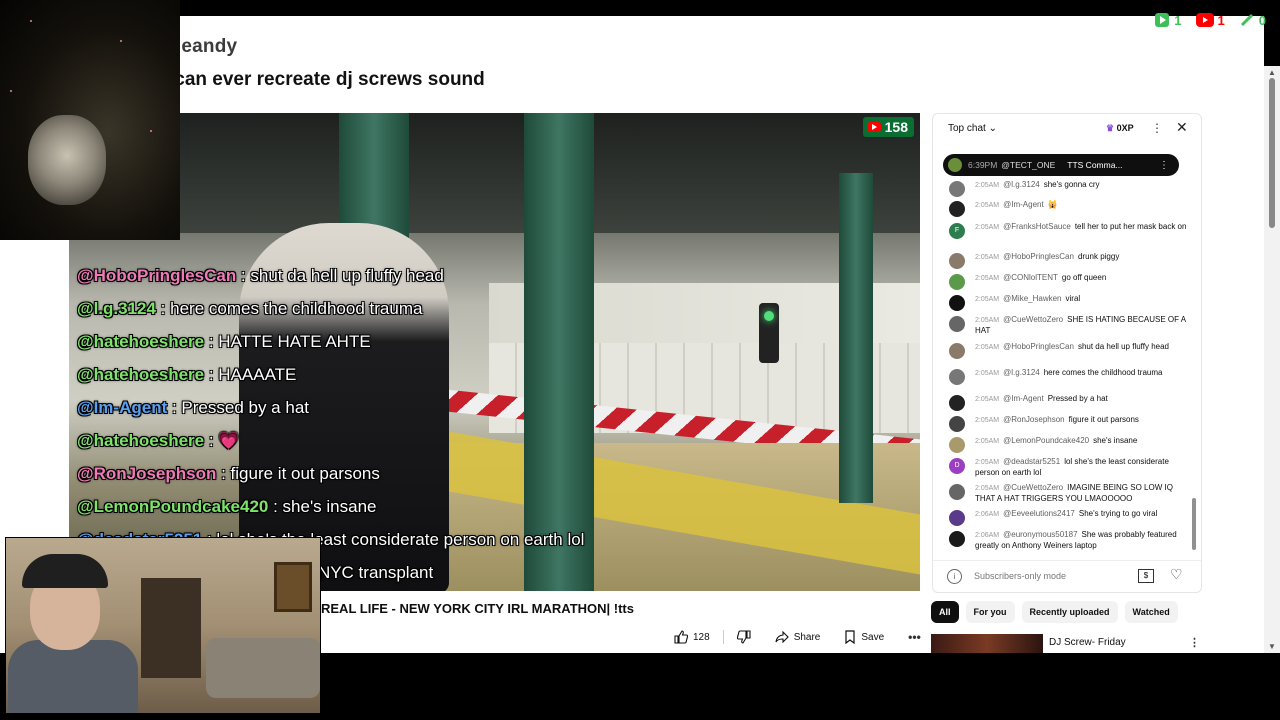 This screenshot has height=720, width=1280. Describe the element at coordinates (90, 120) in the screenshot. I see `webcam-top` at that location.